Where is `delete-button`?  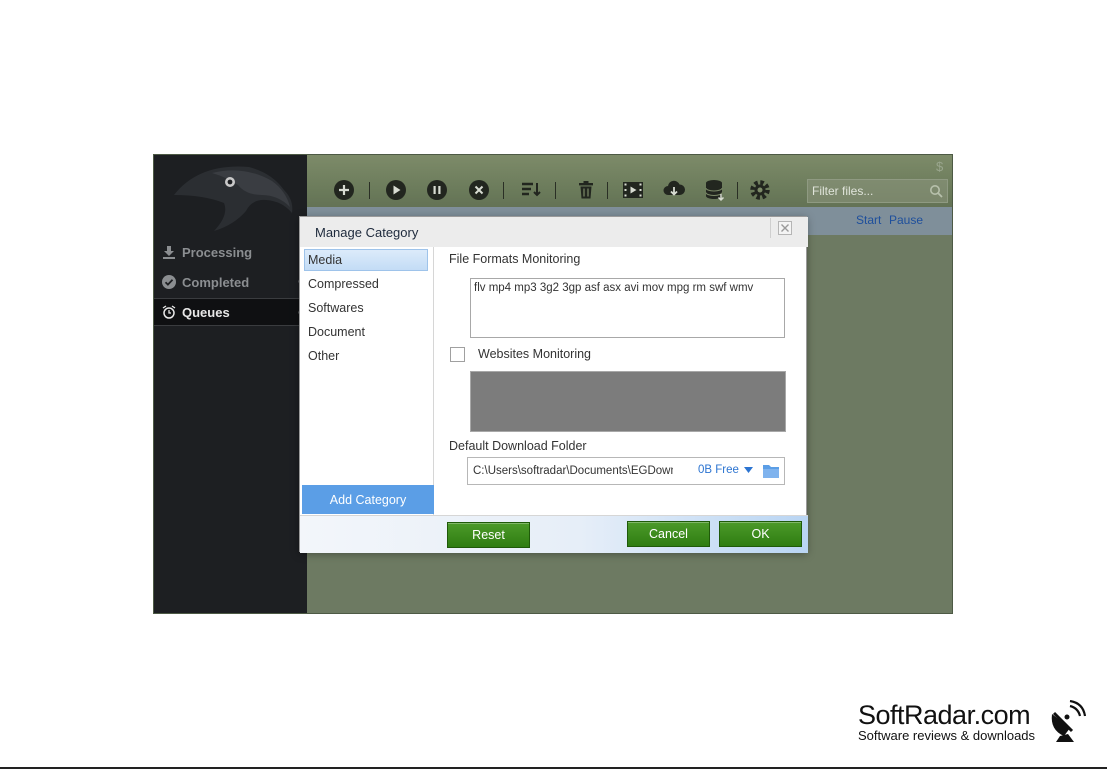
delete-button is located at coordinates (586, 190).